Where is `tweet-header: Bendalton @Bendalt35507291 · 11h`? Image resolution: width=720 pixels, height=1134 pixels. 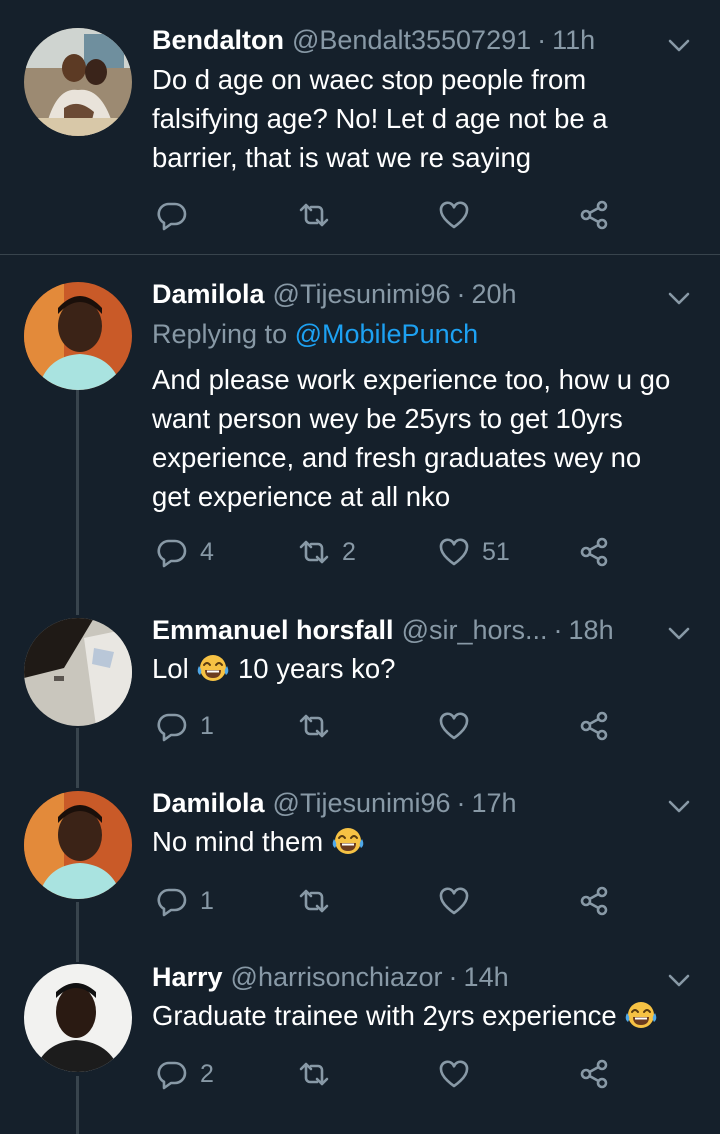
tweet-header: Bendalton @Bendalt35507291 · 11h is located at coordinates (426, 40).